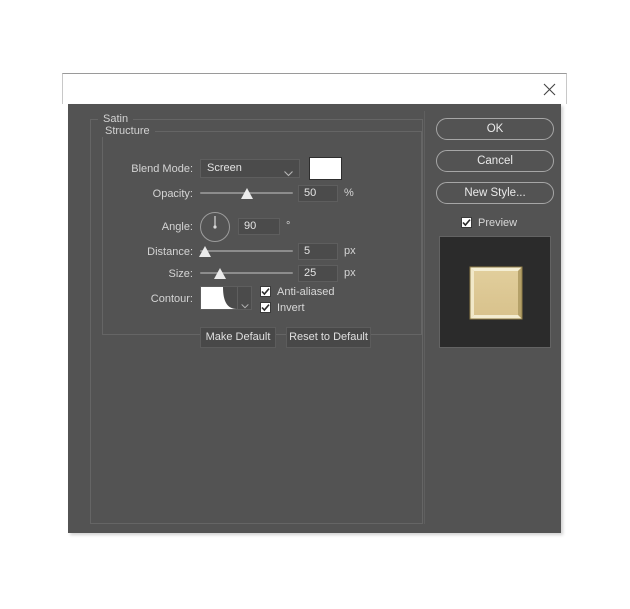 This screenshot has height=609, width=630. I want to click on window-titlebar, so click(314, 88).